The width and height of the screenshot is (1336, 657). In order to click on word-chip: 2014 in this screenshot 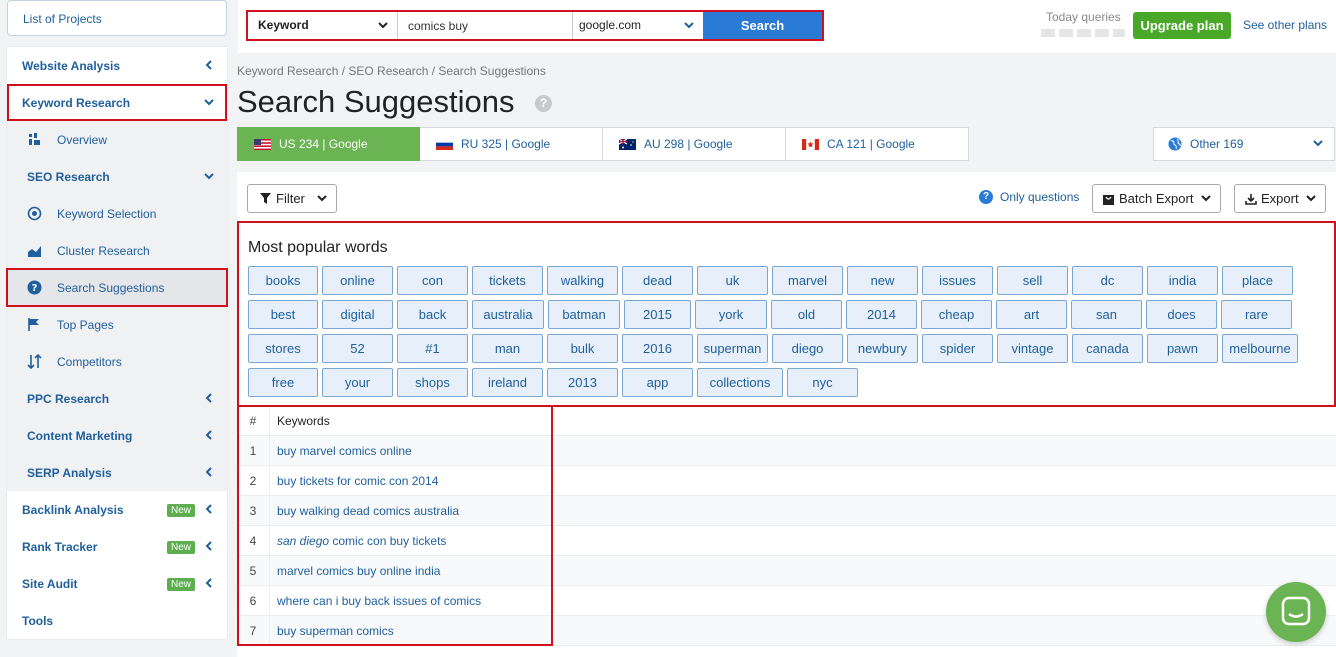, I will do `click(881, 314)`.